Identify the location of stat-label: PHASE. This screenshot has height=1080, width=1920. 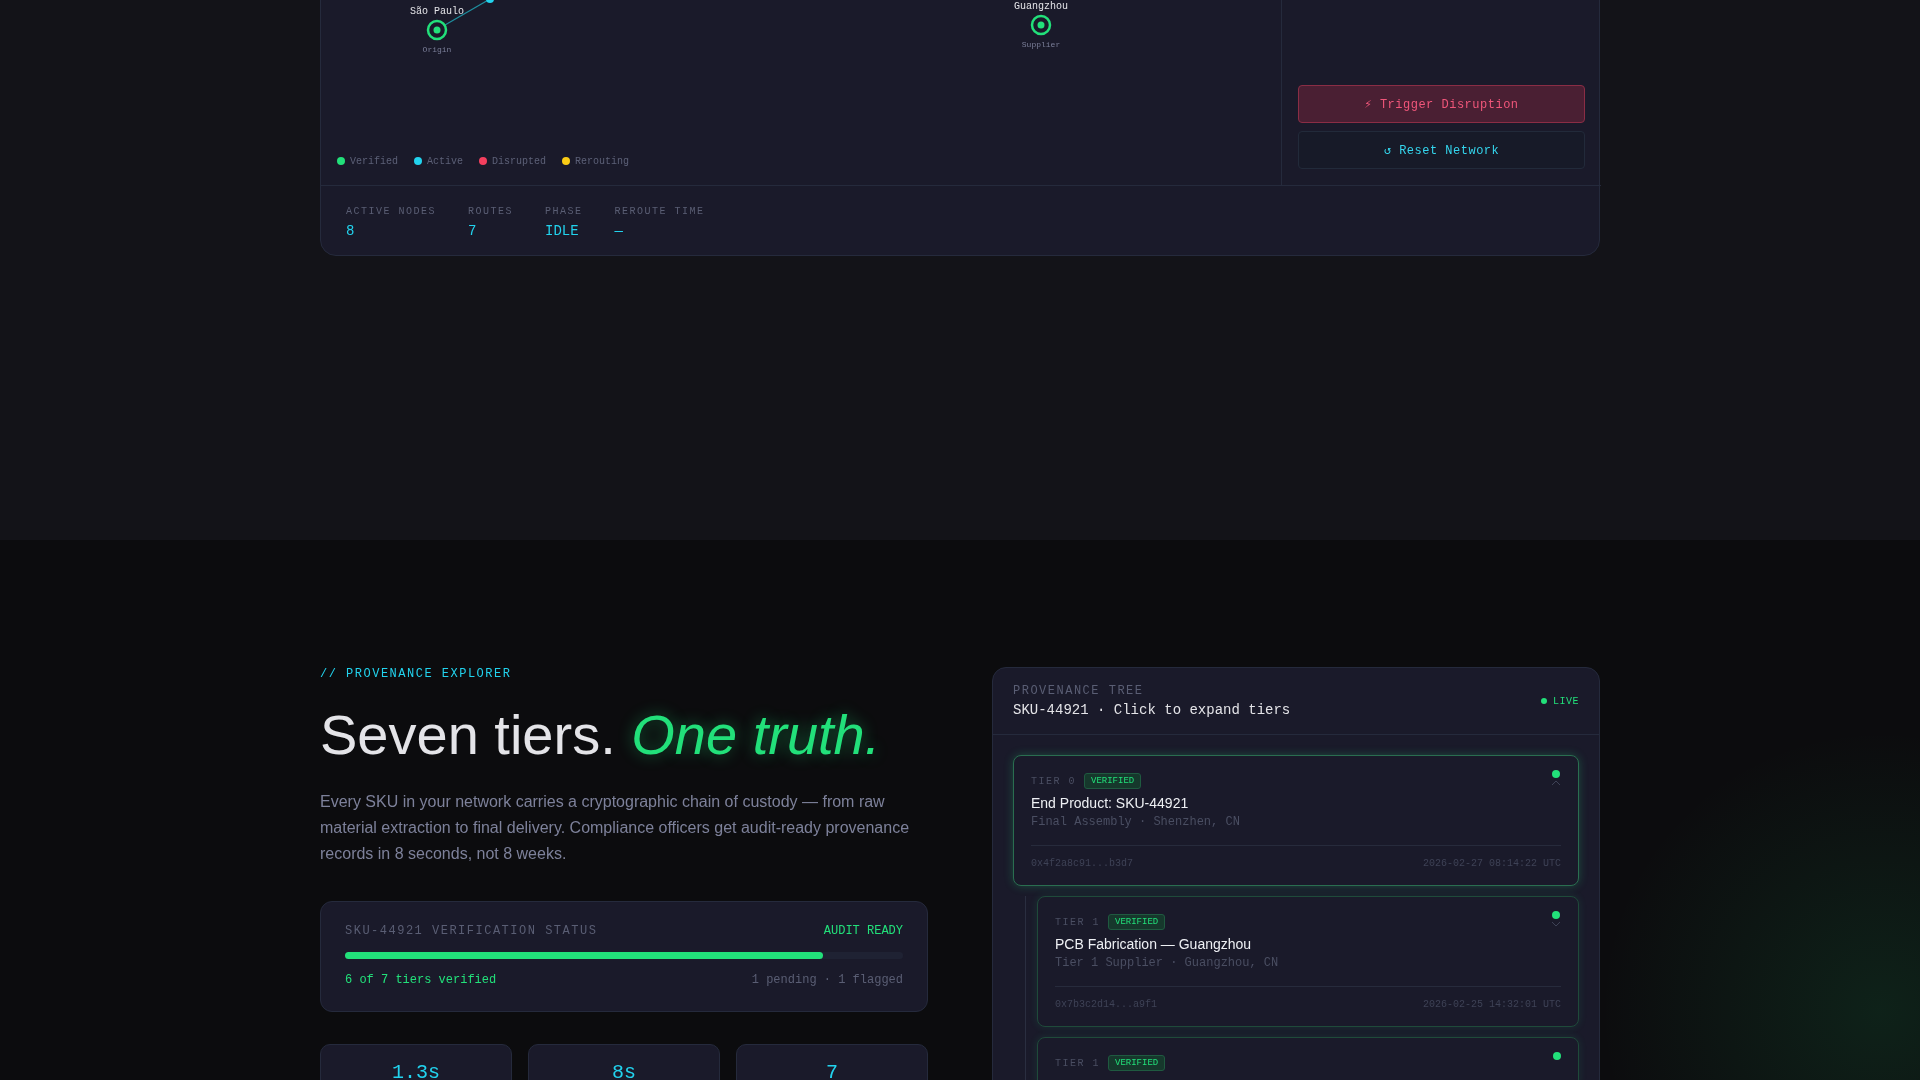
(564, 211).